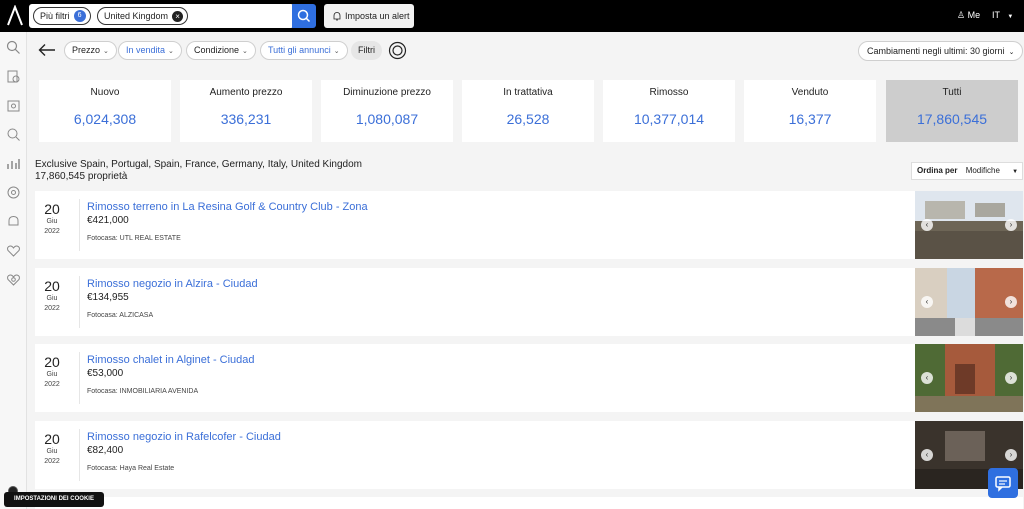 The height and width of the screenshot is (509, 1024). I want to click on more-filters-label: Più filtri, so click(55, 16).